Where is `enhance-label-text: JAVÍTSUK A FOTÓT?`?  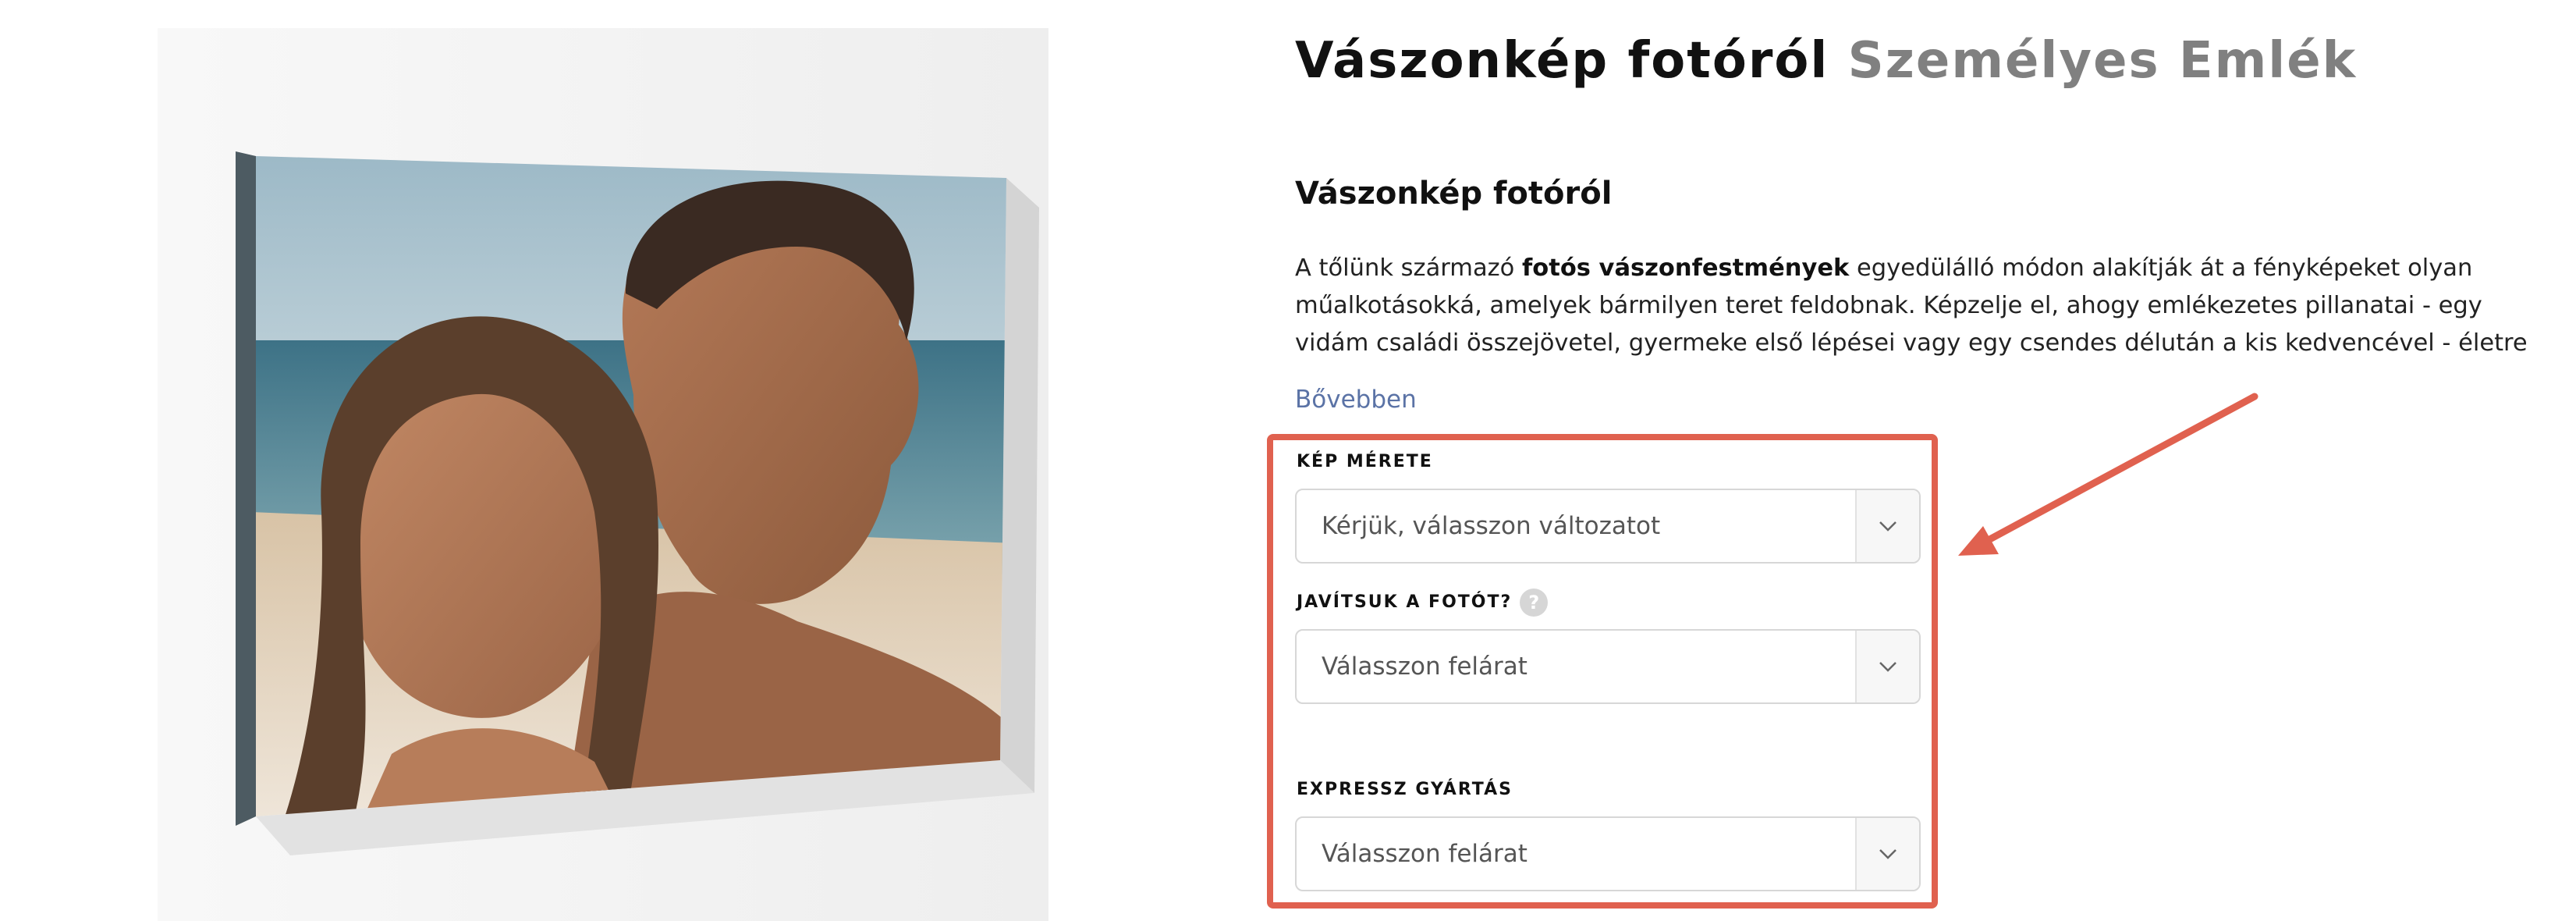
enhance-label-text: JAVÍTSUK A FOTÓT? is located at coordinates (1405, 602).